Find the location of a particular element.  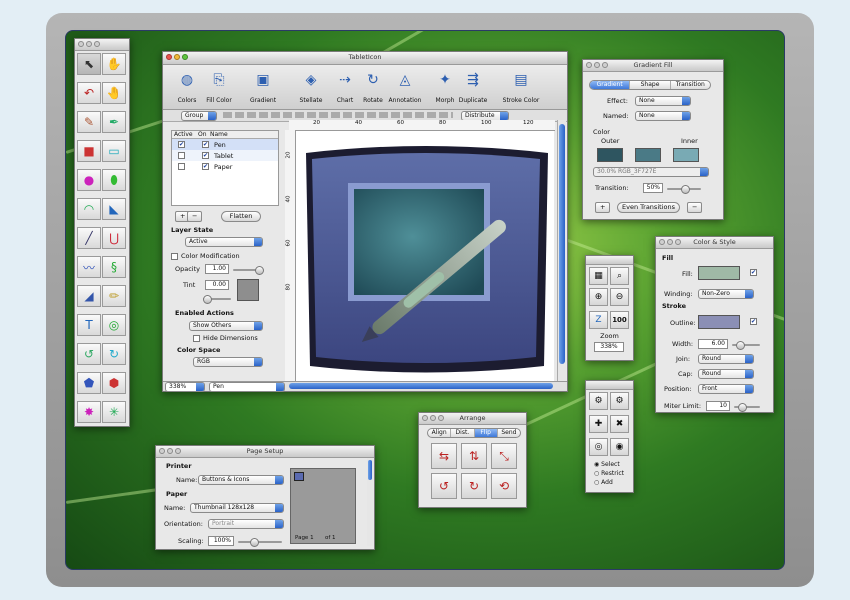

tool-10-icon: ◠ is located at coordinates (89, 209).